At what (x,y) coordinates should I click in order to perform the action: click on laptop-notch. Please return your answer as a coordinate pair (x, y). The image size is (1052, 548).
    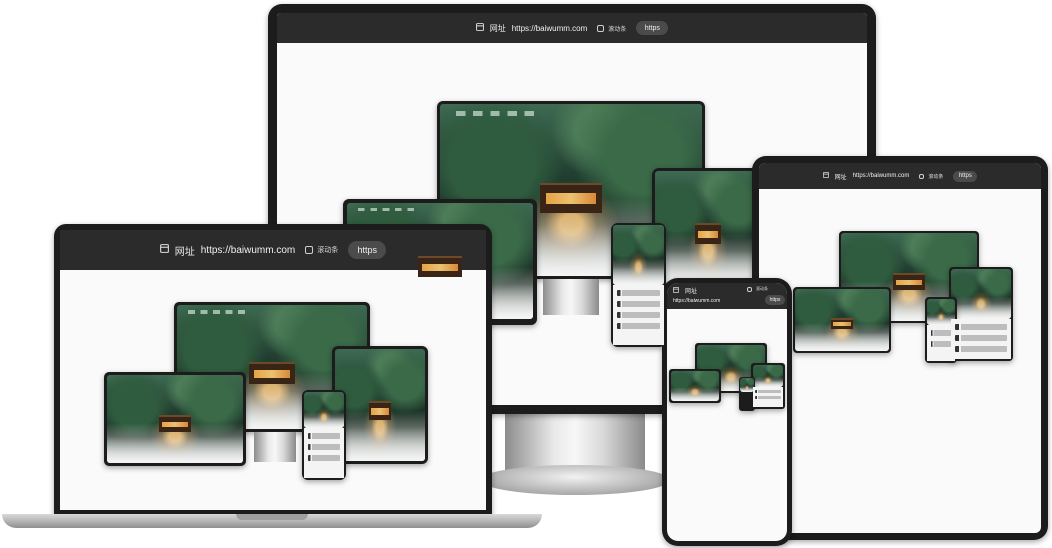
    Looking at the image, I should click on (272, 517).